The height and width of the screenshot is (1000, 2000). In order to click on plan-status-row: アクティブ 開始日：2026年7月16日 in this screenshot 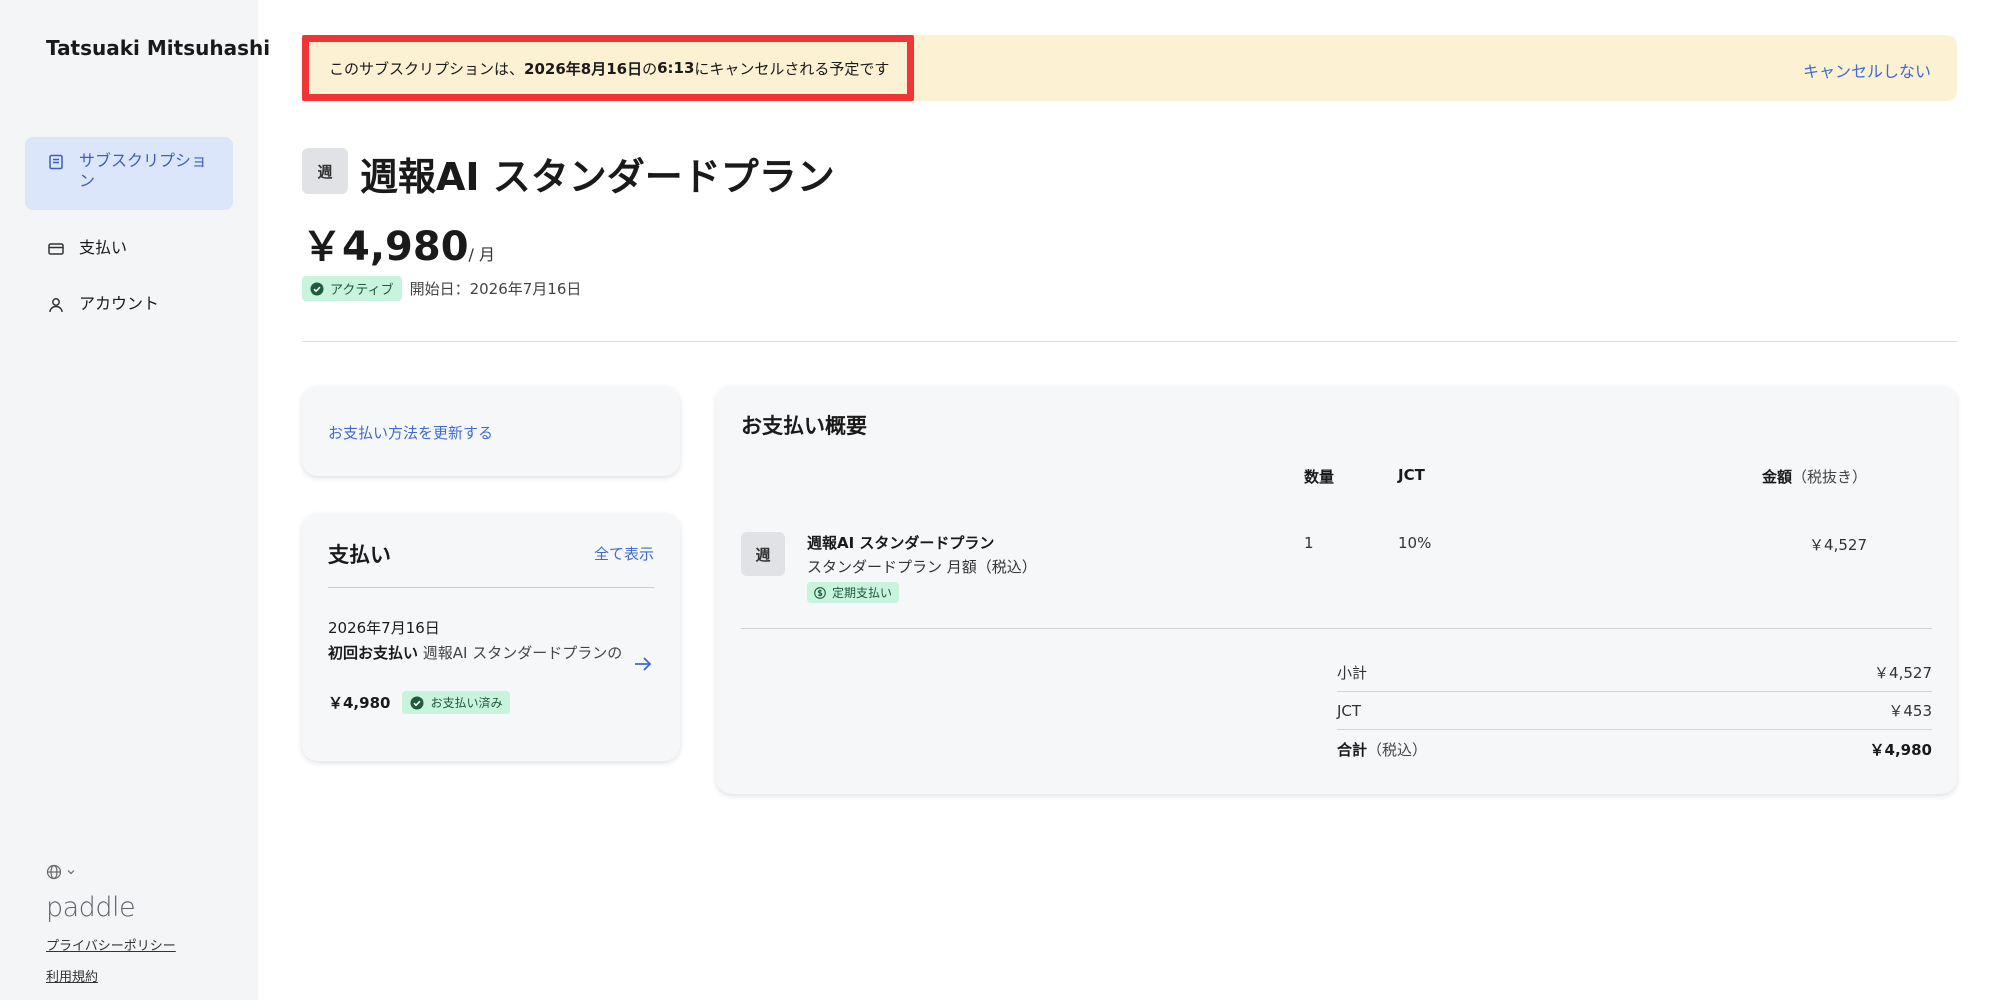, I will do `click(441, 288)`.